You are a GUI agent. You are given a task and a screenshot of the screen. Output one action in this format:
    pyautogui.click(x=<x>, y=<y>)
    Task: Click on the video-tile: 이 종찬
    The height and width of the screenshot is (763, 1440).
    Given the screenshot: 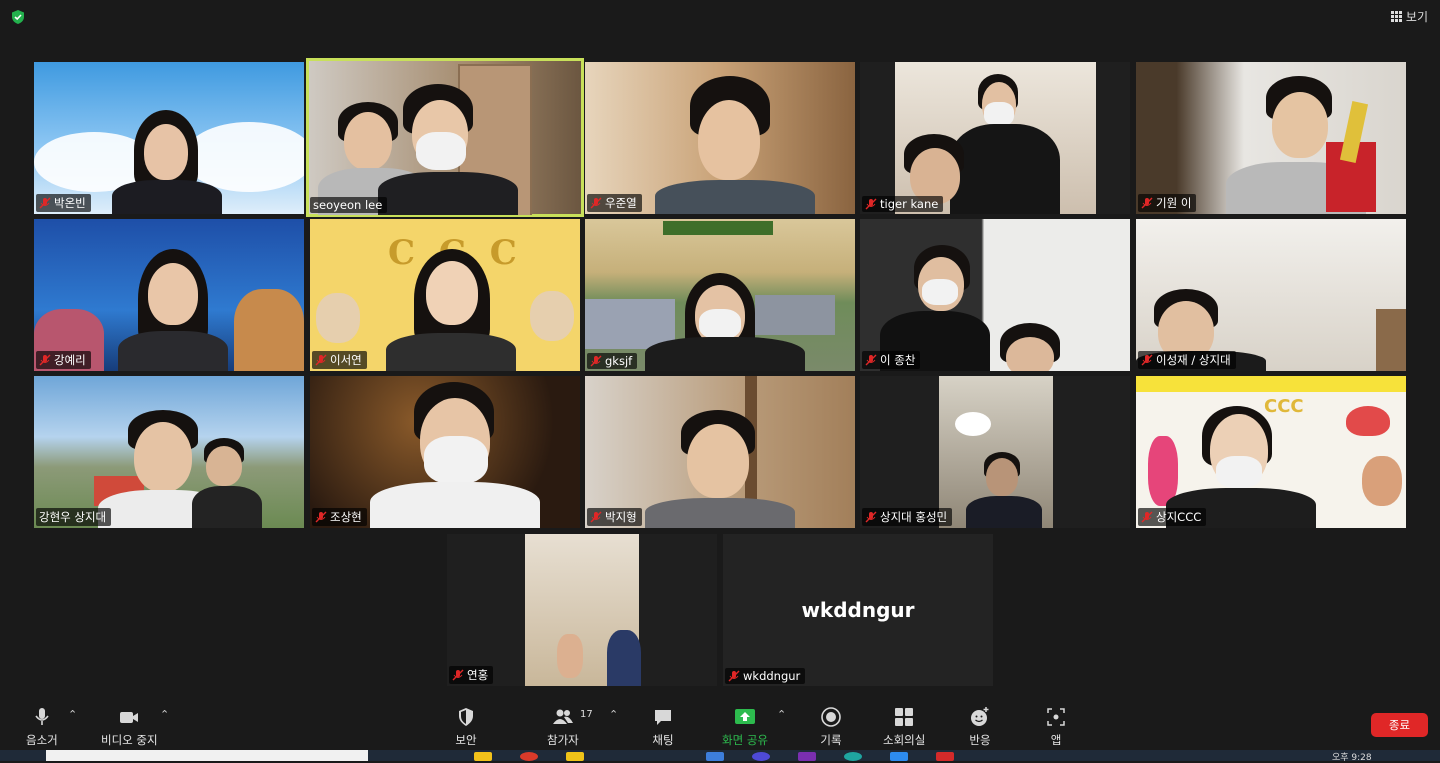 What is the action you would take?
    pyautogui.click(x=995, y=295)
    